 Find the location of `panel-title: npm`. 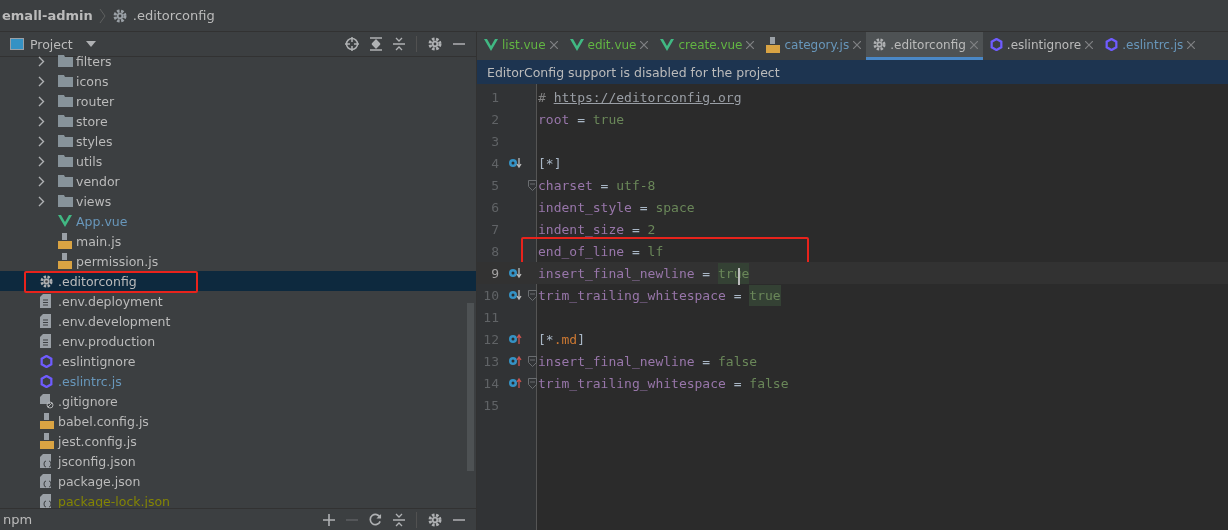

panel-title: npm is located at coordinates (18, 519).